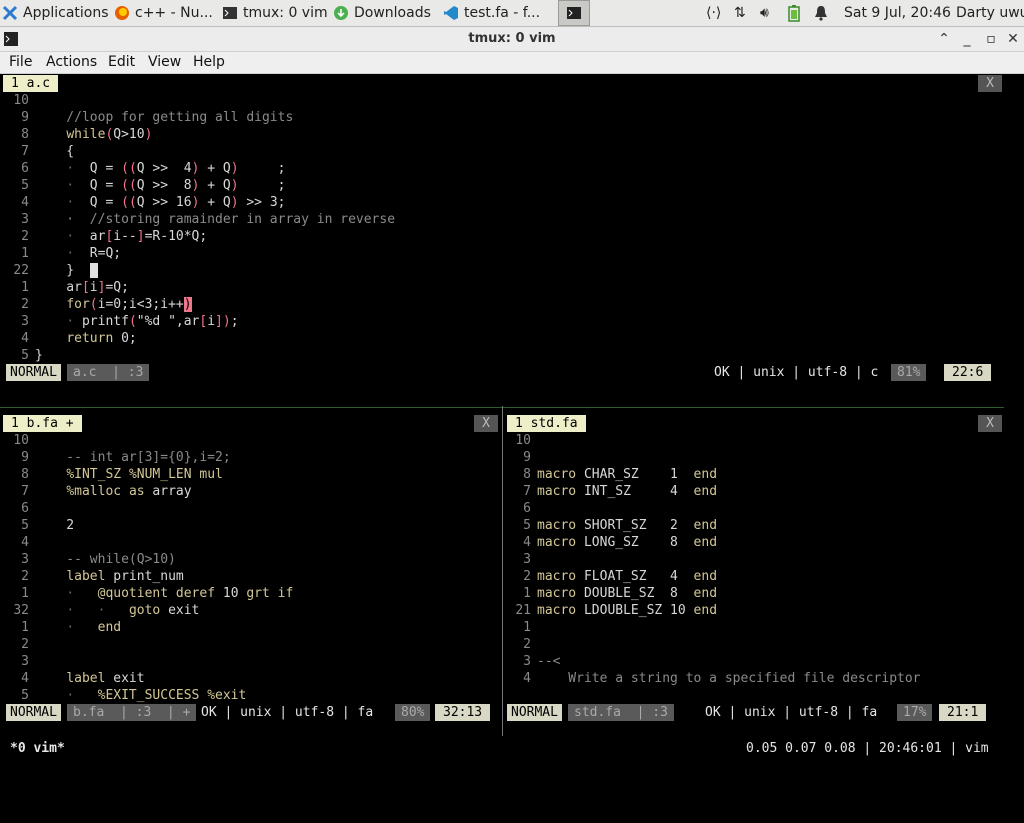 The image size is (1024, 823). Describe the element at coordinates (251, 576) in the screenshot. I see `code-line: 2 label print_num` at that location.